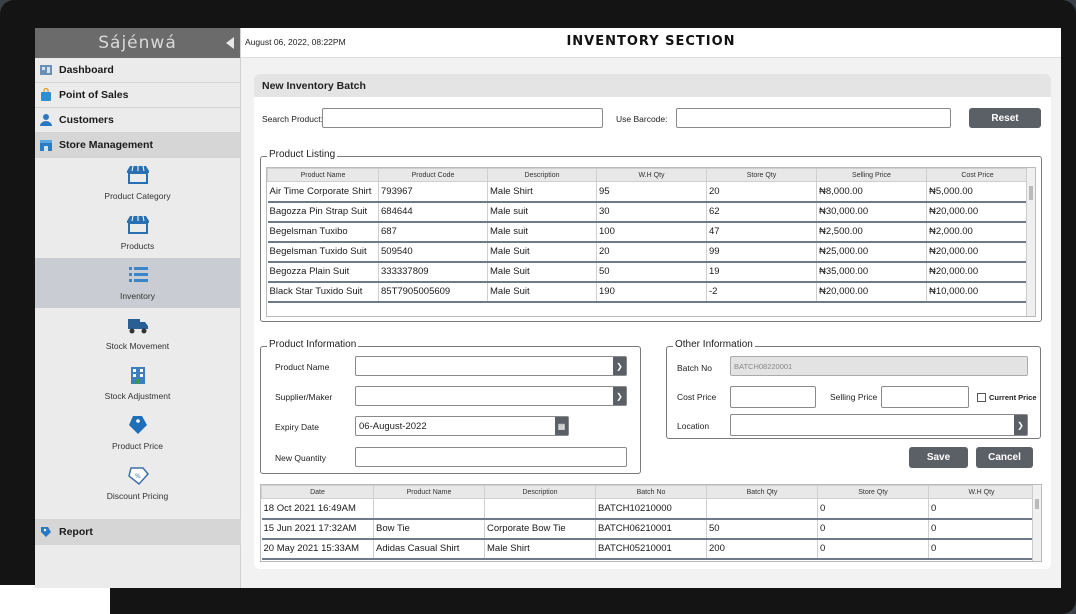 Image resolution: width=1076 pixels, height=614 pixels. I want to click on discount-tag-icon: %, so click(138, 476).